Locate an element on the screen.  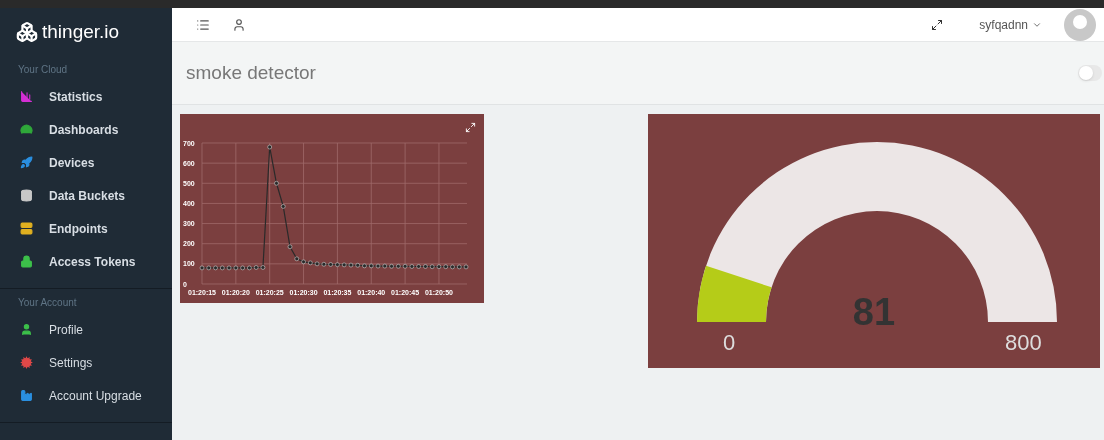
gauge-min: 0 is located at coordinates (729, 343).